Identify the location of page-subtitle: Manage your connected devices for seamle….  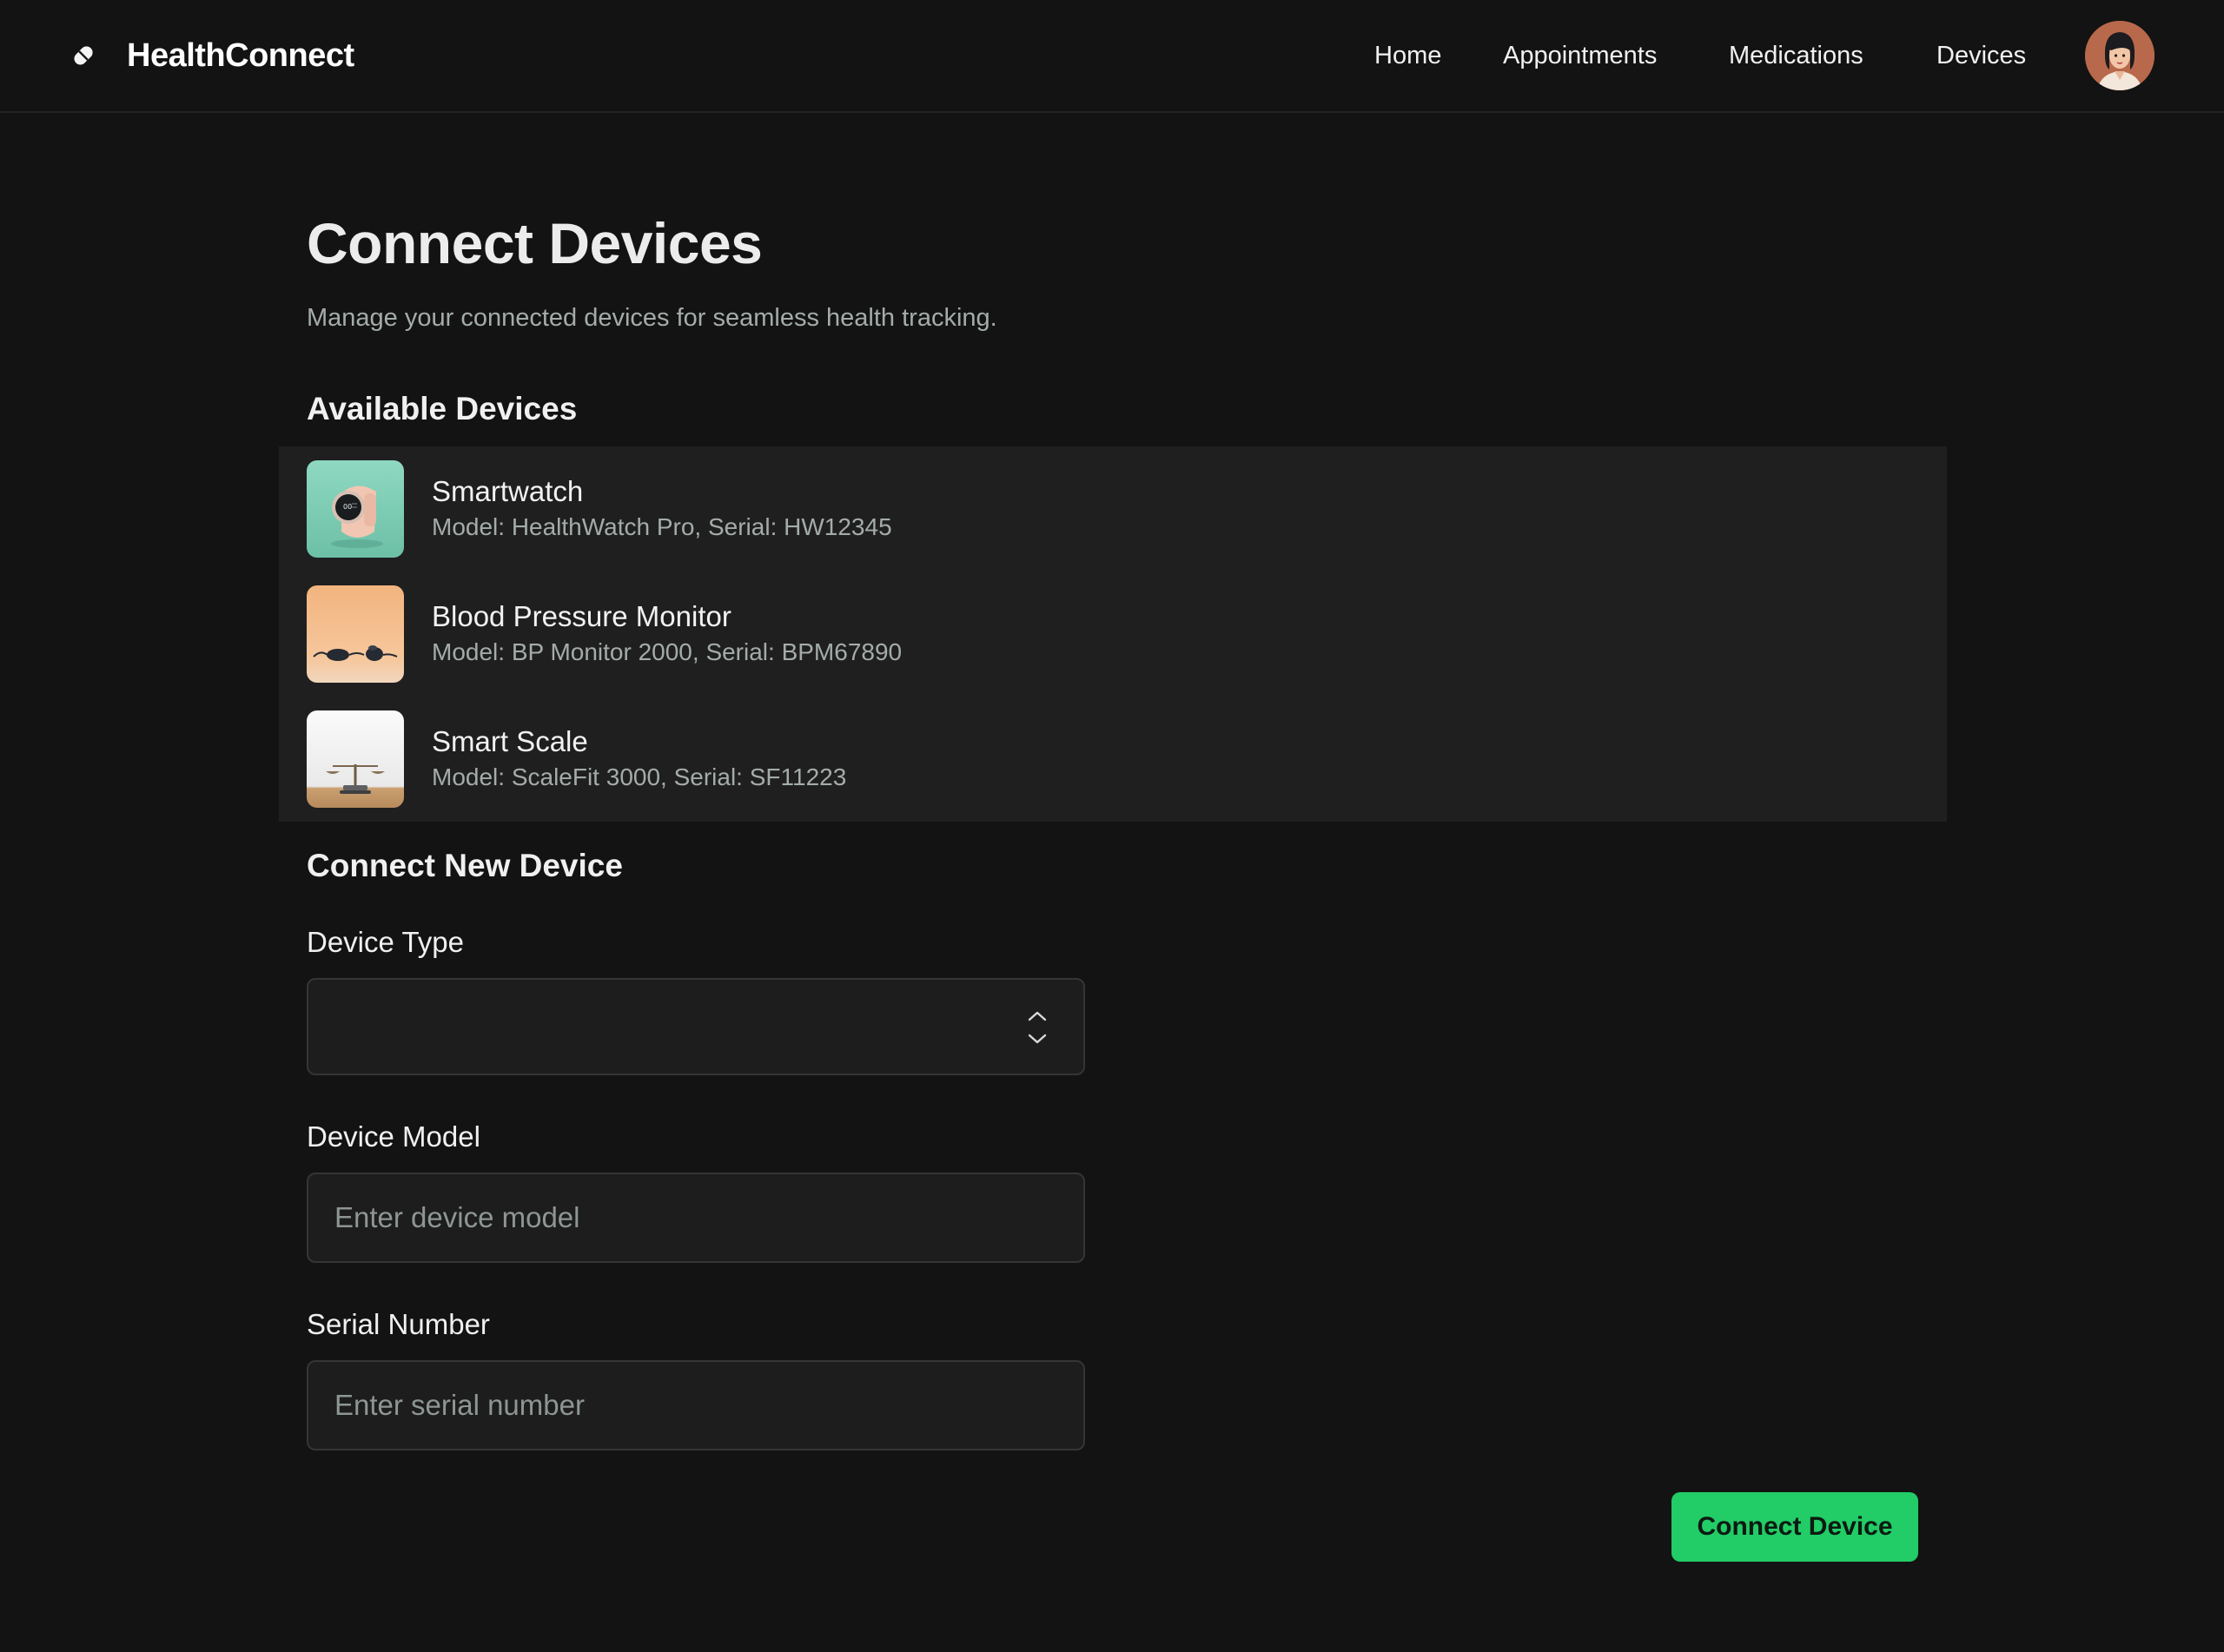
(652, 318).